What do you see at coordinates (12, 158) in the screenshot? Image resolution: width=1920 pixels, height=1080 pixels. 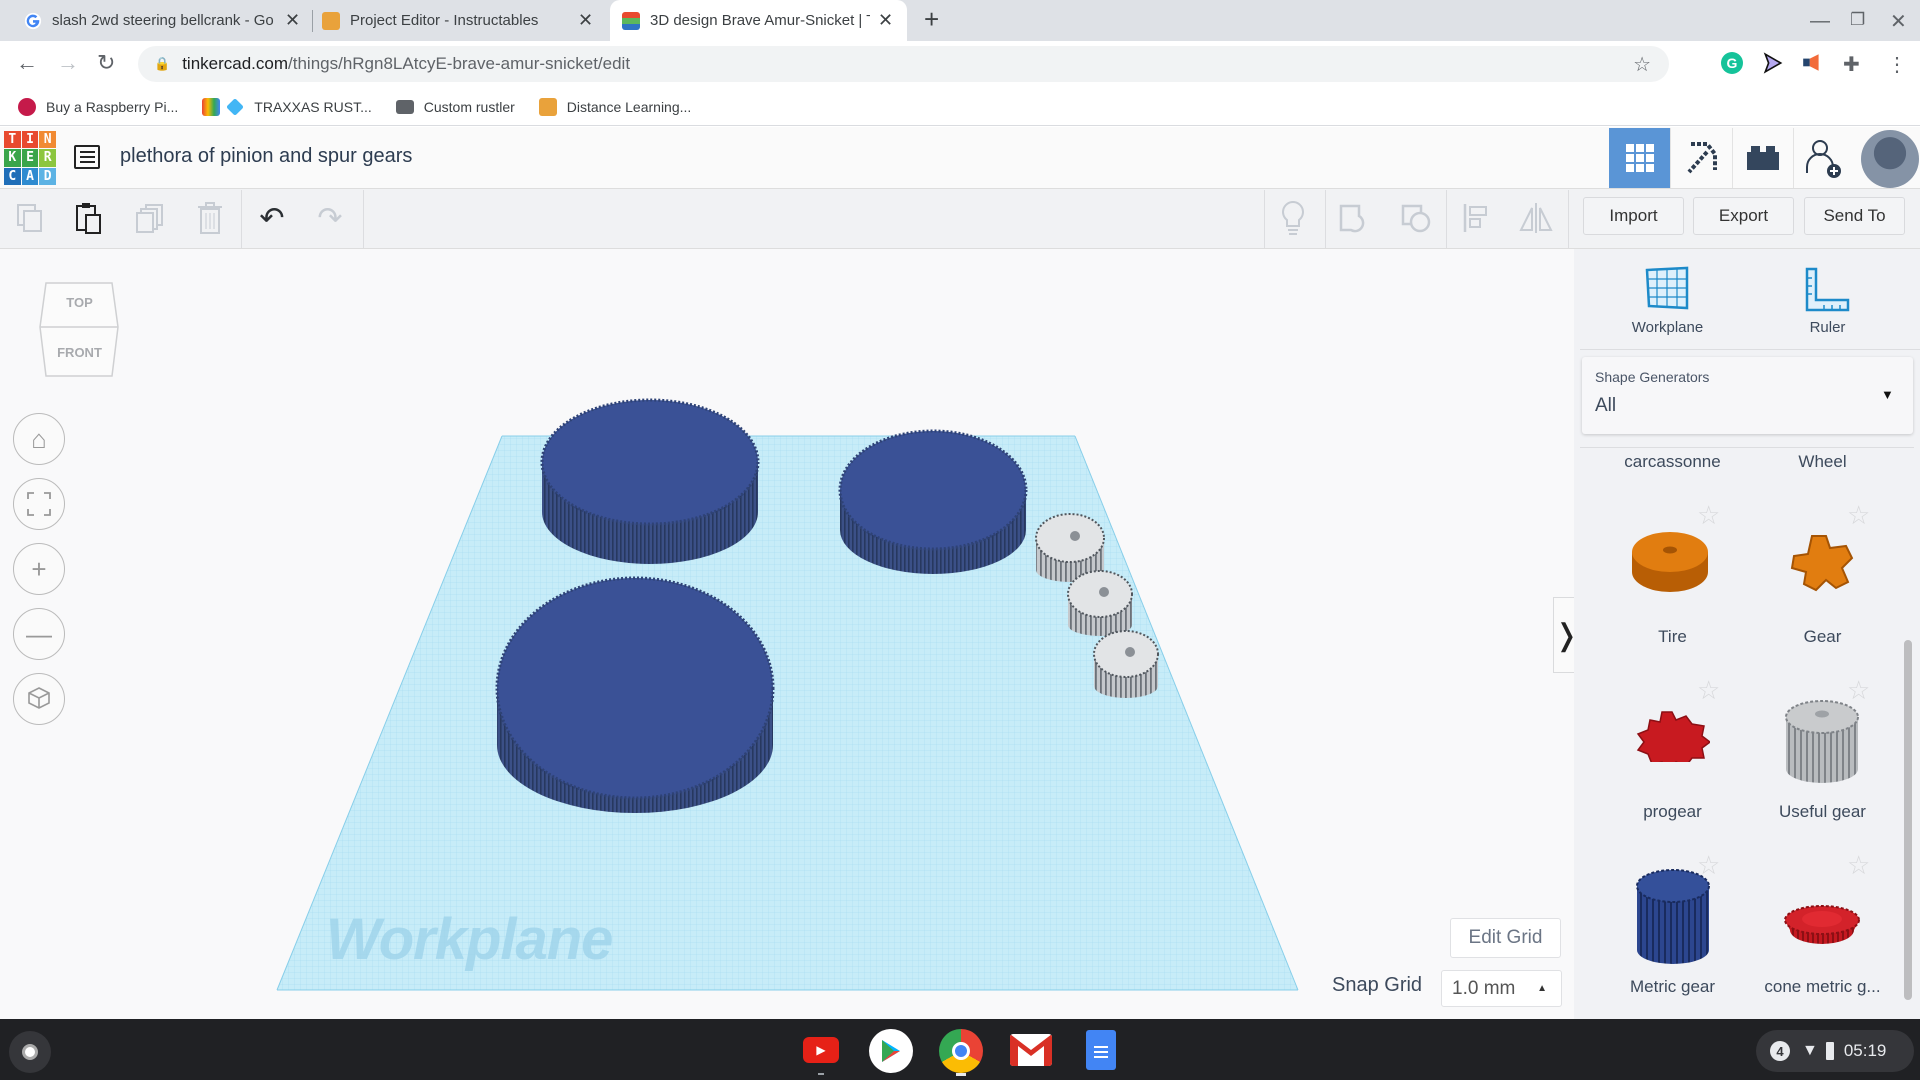 I see `logo-letter: K` at bounding box center [12, 158].